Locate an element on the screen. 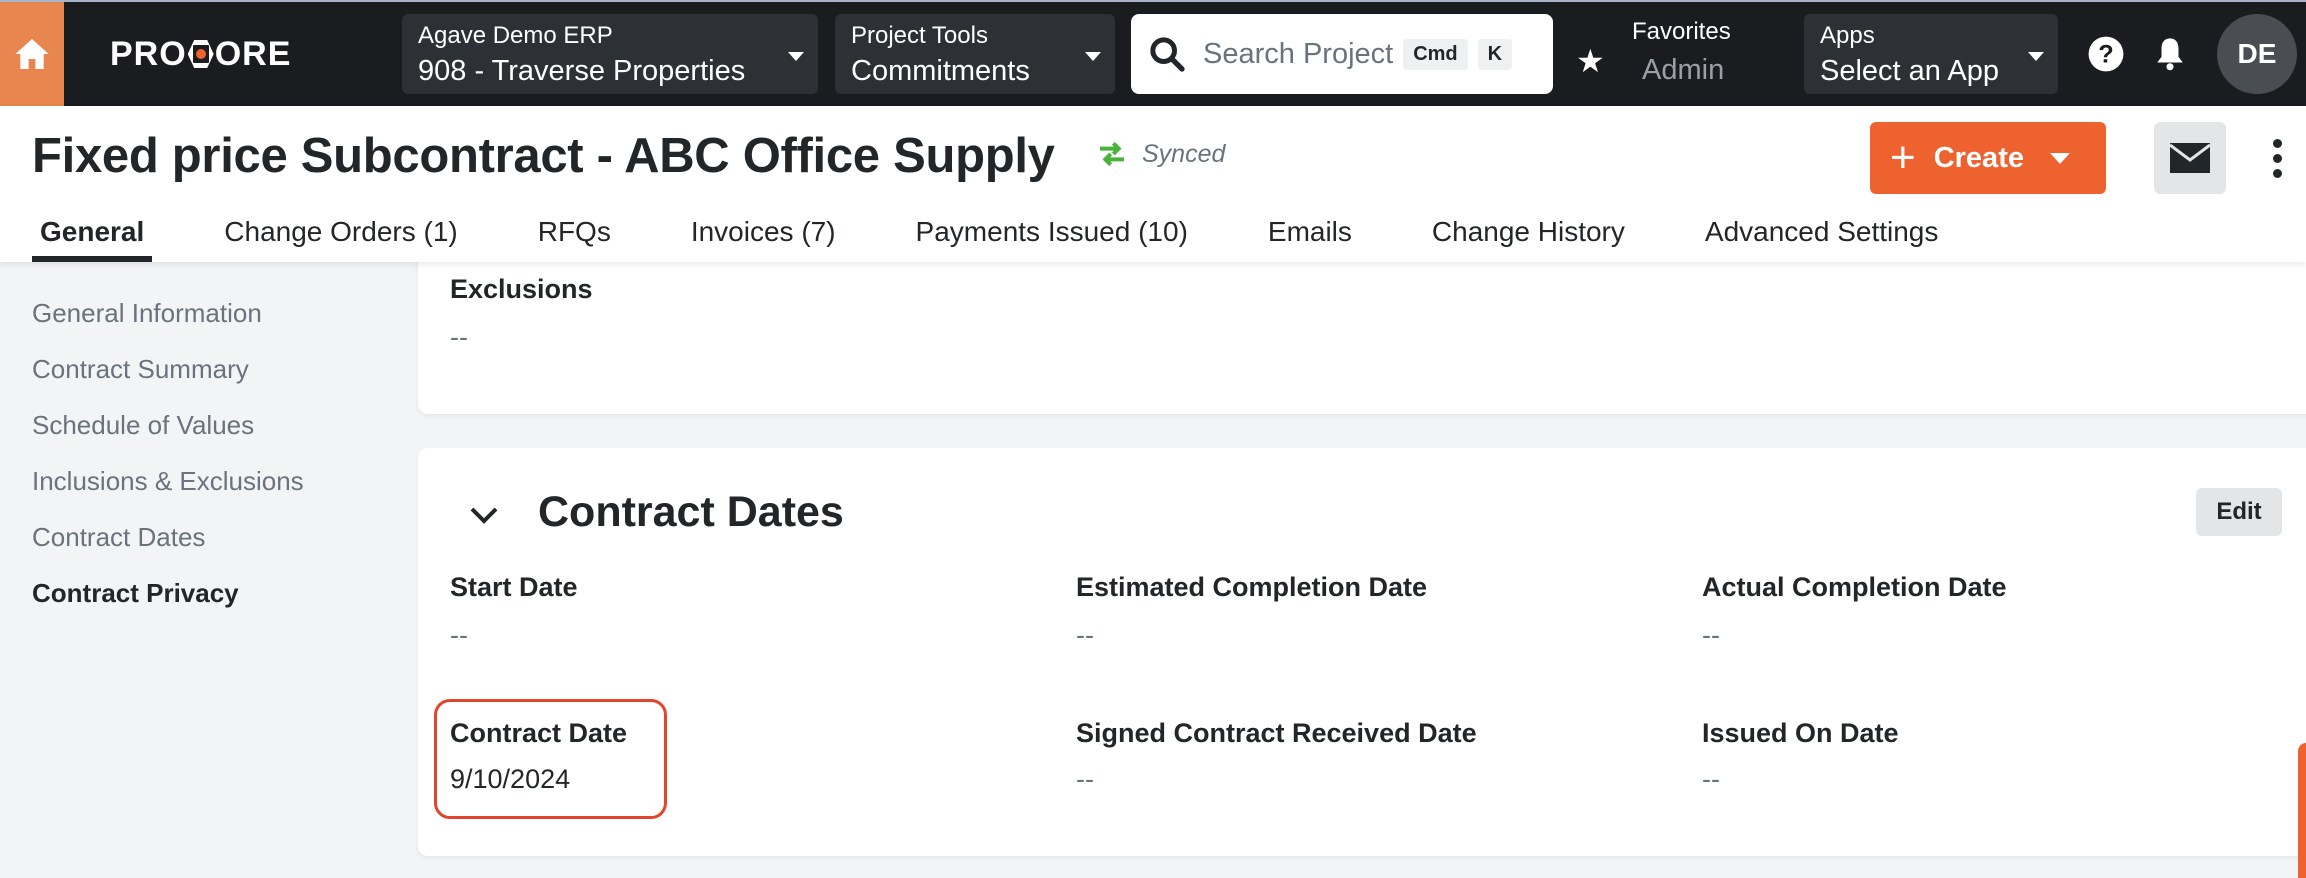 This screenshot has height=878, width=2306. create-label: Create is located at coordinates (1978, 157).